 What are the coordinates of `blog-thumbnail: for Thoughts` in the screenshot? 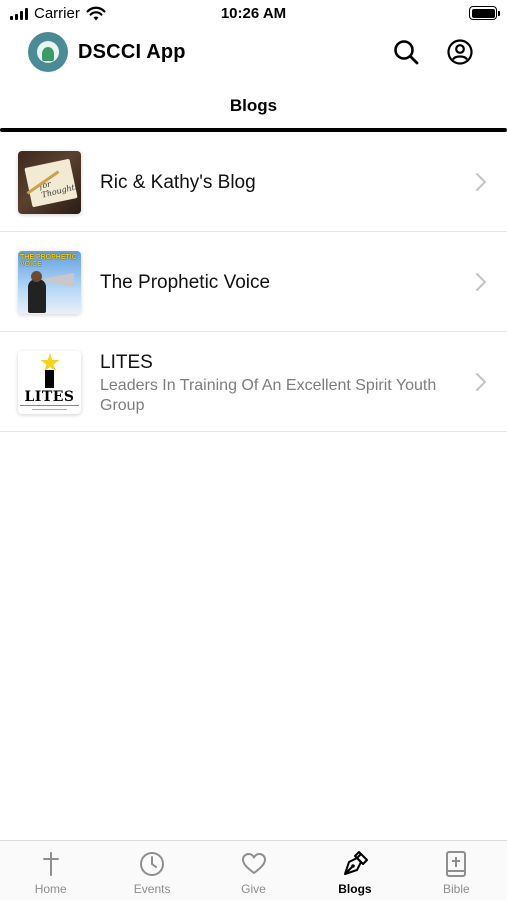 It's located at (49, 182).